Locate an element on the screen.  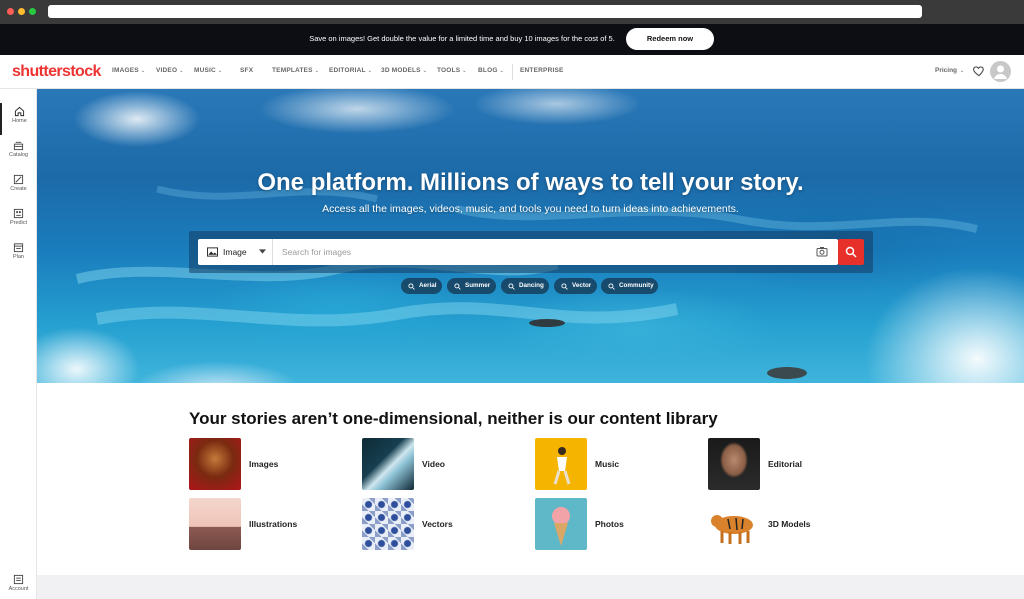
nav-editorial: EDITORIAL ⌄ is located at coordinates (350, 70).